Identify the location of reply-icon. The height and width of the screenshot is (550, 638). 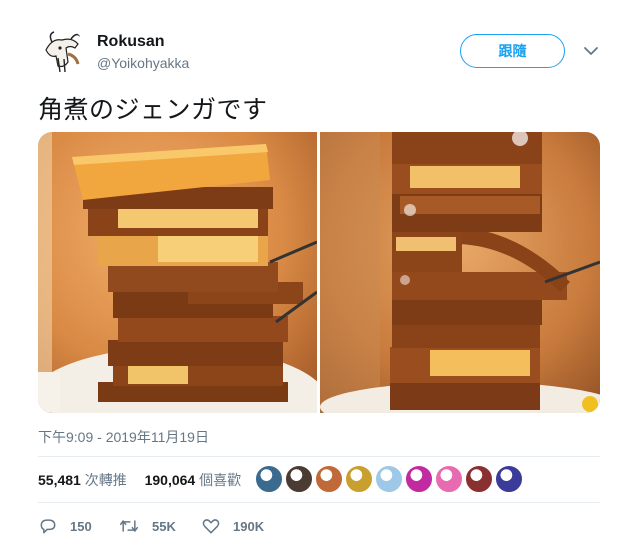
(48, 526).